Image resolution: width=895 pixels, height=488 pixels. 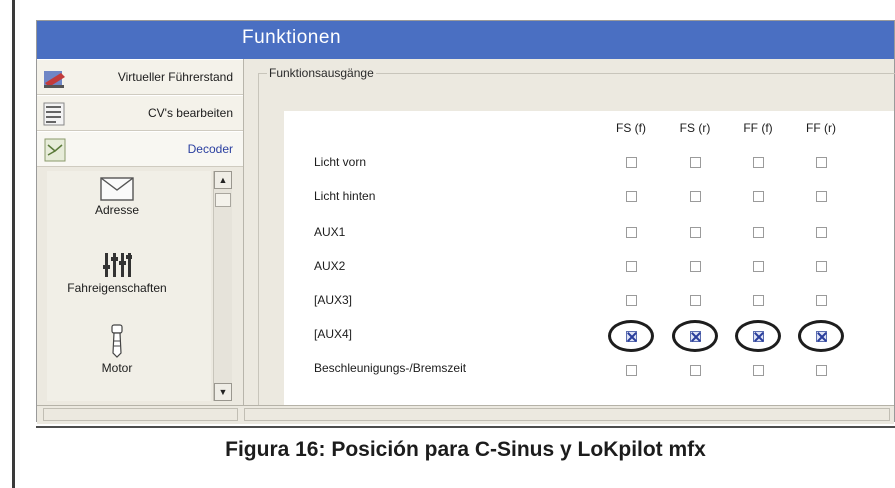 I want to click on tool-label: Motor, so click(x=117, y=368).